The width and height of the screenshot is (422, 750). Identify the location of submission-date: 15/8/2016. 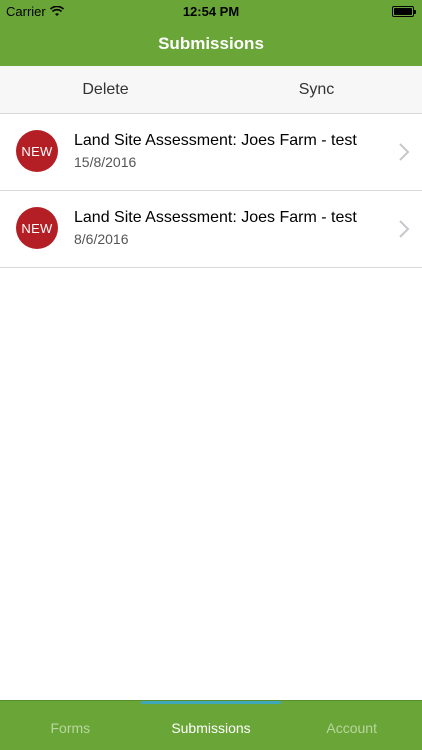
(105, 162).